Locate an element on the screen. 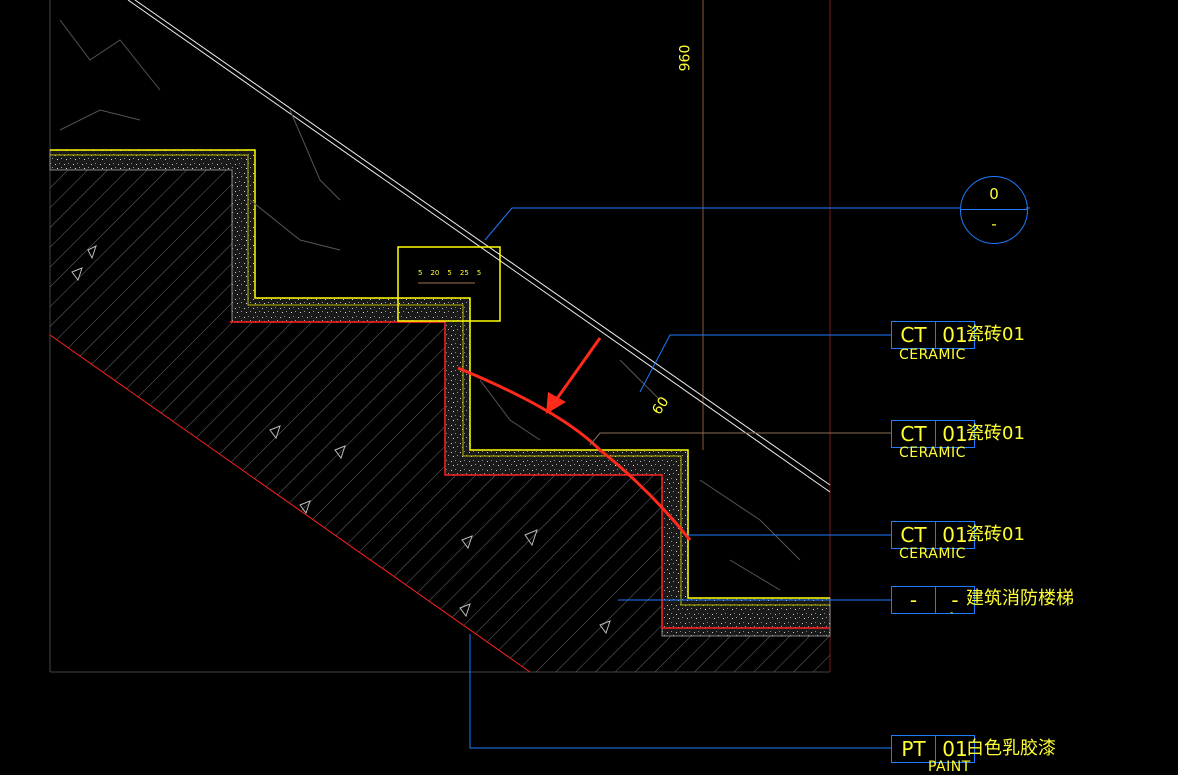  detail-dim: 20 is located at coordinates (435, 273).